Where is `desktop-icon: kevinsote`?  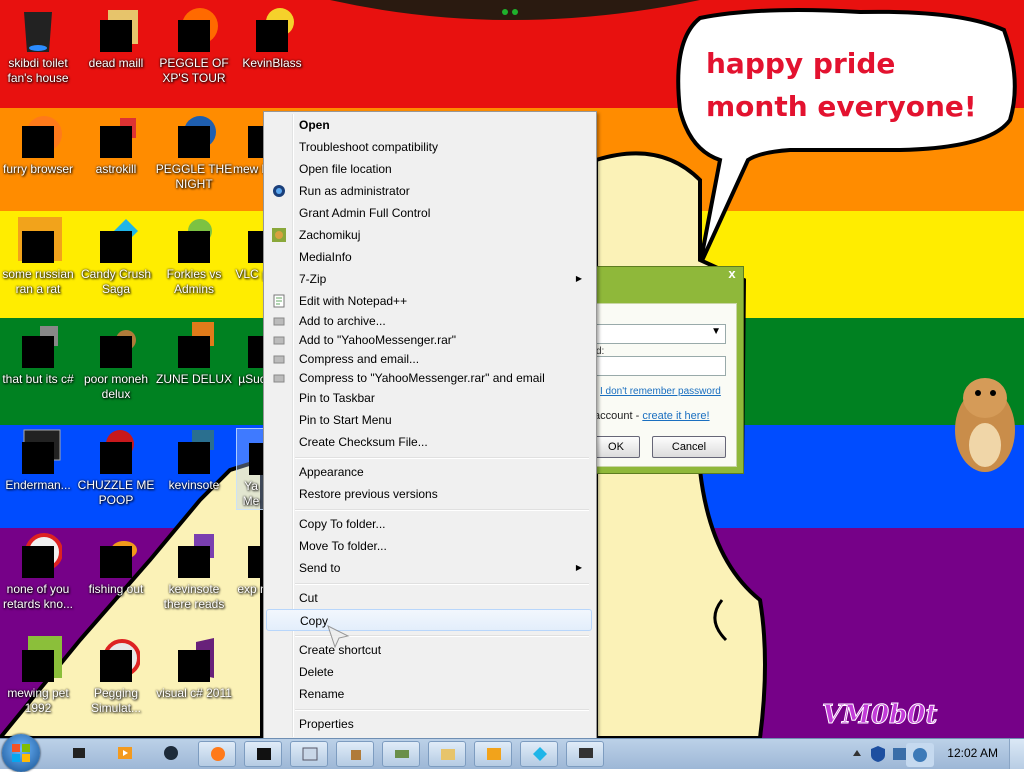 desktop-icon: kevinsote is located at coordinates (194, 460).